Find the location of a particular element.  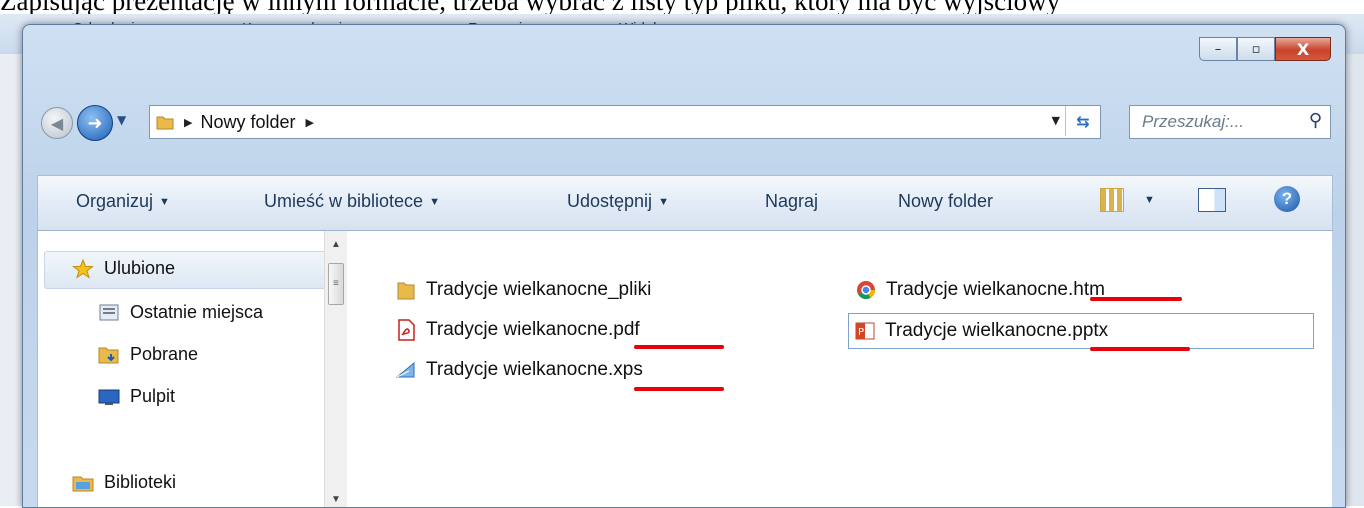

view-options-dropdown-icon: ▼ is located at coordinates (1149, 200).